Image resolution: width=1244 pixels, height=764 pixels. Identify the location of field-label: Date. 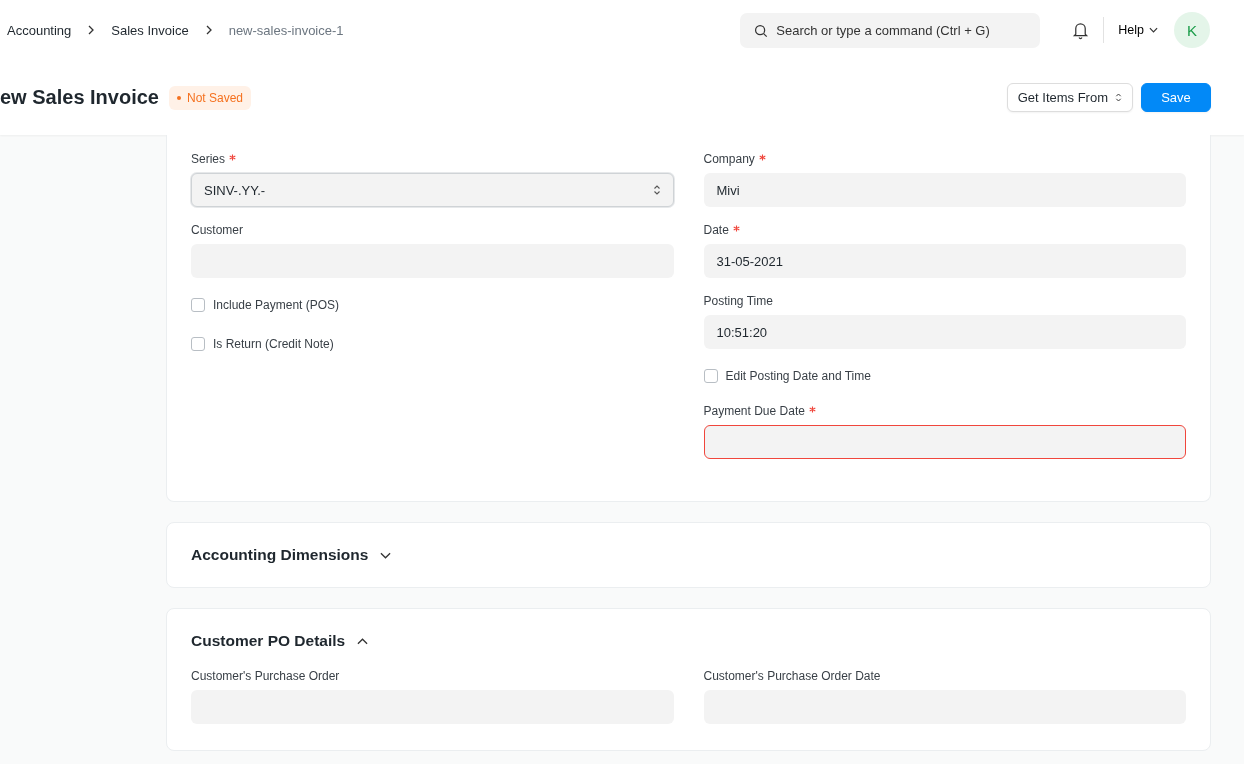
(716, 230).